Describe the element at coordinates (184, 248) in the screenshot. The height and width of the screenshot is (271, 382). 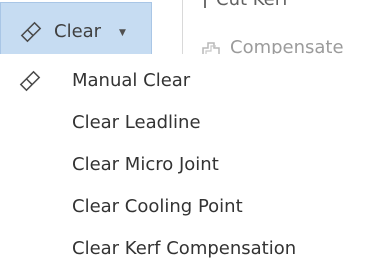
I see `menu-item-label: Clear Kerf Compensation` at that location.